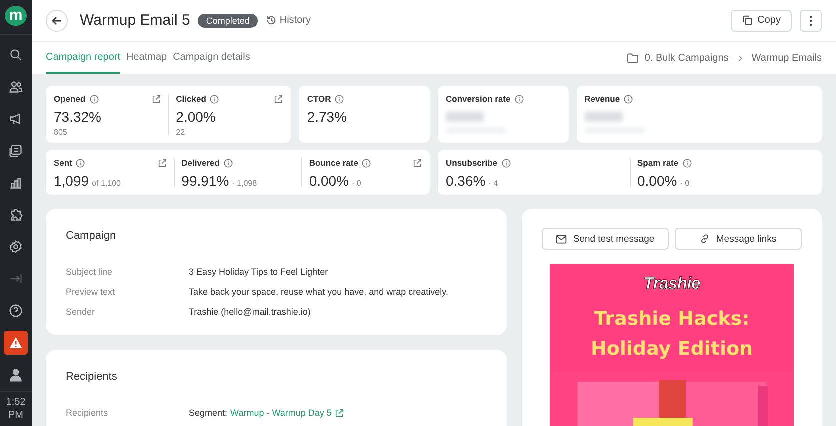  Describe the element at coordinates (466, 181) in the screenshot. I see `metric-value: 0.36%` at that location.